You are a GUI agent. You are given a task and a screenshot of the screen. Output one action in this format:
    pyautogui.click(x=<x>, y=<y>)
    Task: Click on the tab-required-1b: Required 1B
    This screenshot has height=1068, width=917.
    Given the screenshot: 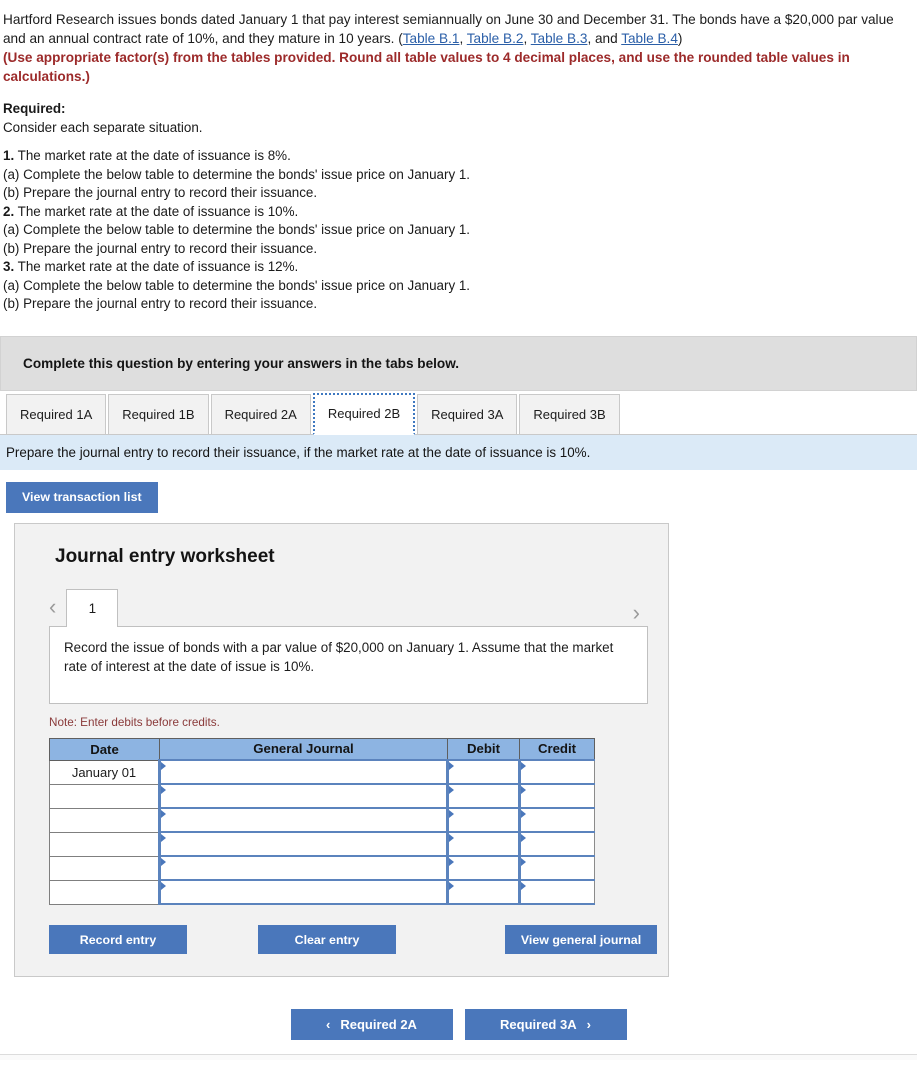 What is the action you would take?
    pyautogui.click(x=158, y=413)
    